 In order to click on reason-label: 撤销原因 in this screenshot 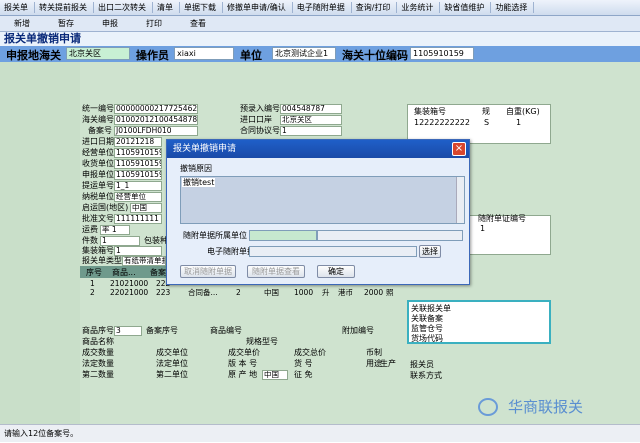, I will do `click(196, 168)`.